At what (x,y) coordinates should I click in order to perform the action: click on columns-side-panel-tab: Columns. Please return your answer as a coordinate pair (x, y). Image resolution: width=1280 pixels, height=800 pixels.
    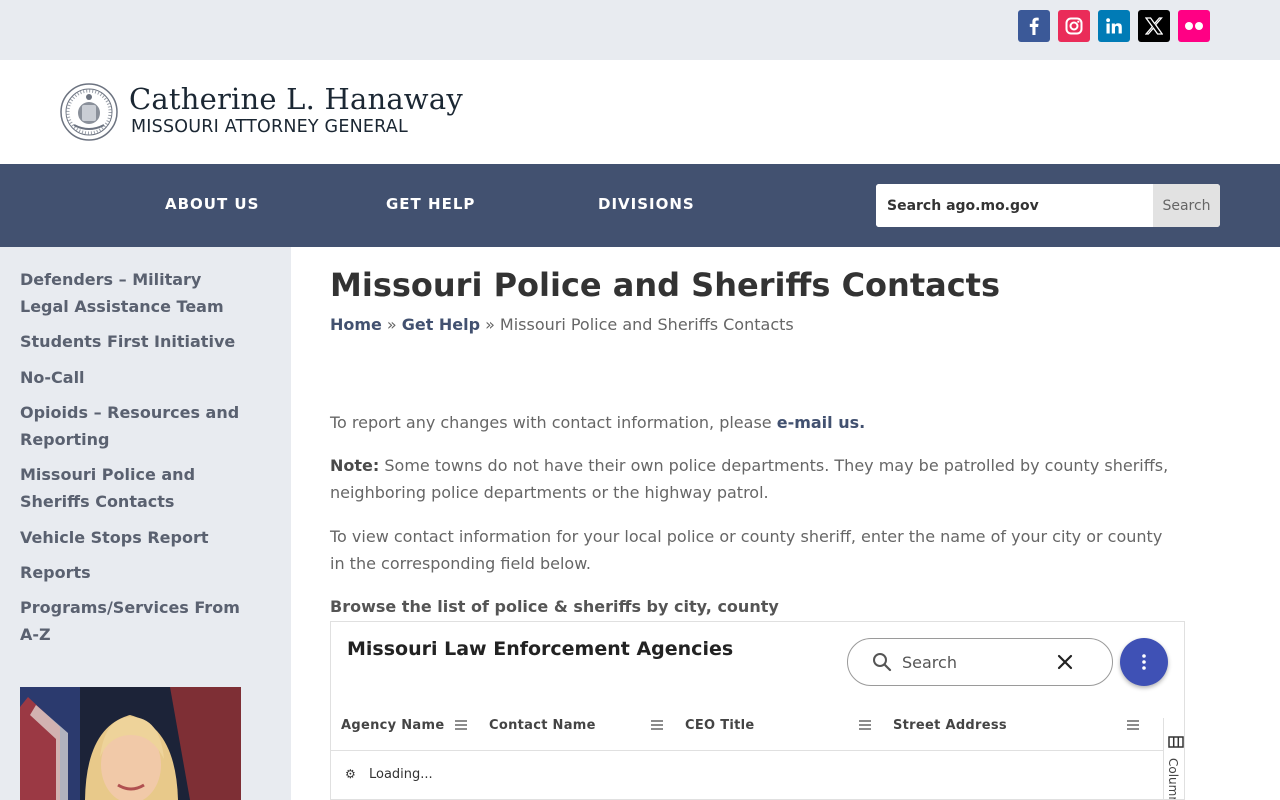
    Looking at the image, I should click on (1173, 759).